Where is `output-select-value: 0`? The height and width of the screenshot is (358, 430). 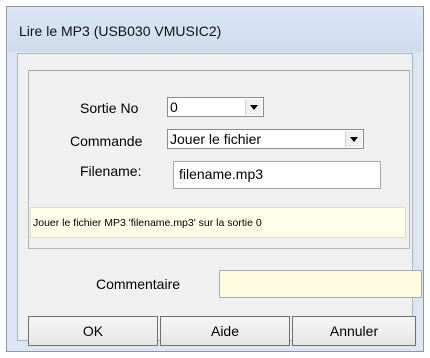
output-select-value: 0 is located at coordinates (174, 107).